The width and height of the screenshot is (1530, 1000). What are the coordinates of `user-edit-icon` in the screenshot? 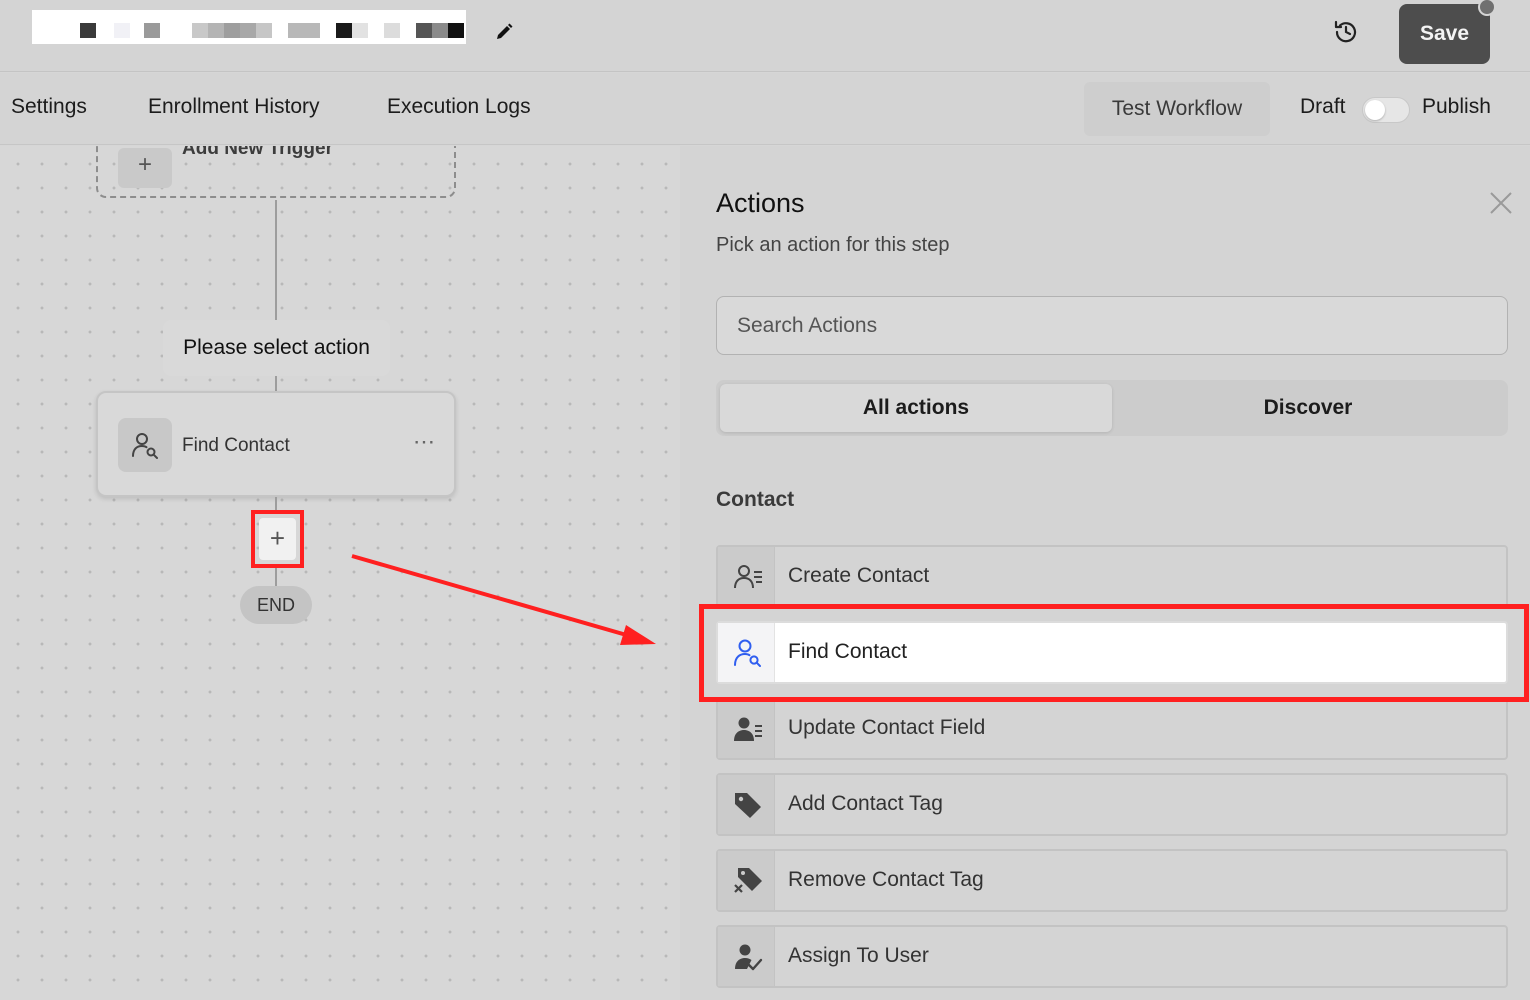 It's located at (746, 728).